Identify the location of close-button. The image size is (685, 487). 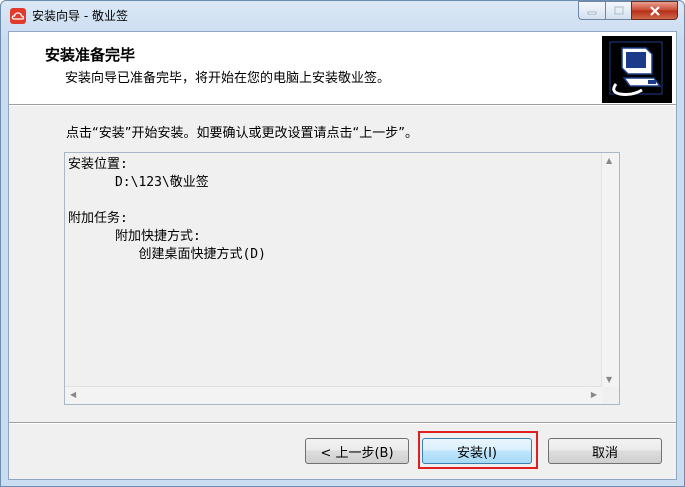
(654, 10).